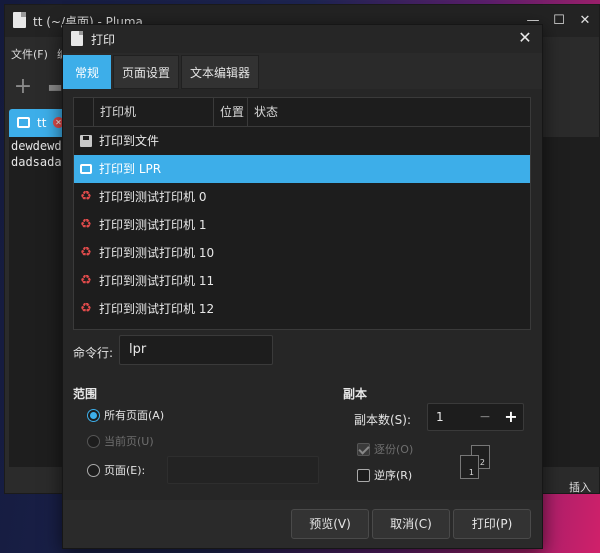  I want to click on copies-section-title: 副本, so click(355, 394).